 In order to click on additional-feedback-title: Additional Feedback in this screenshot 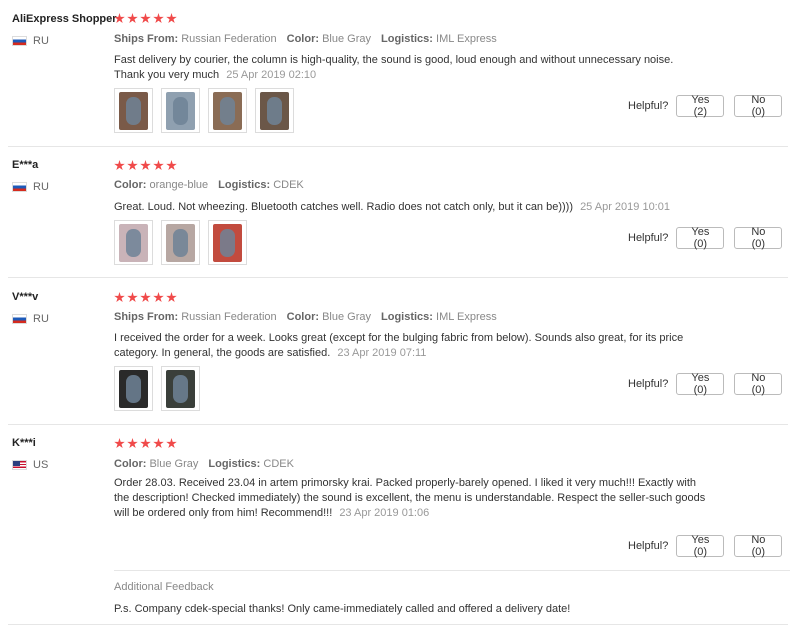, I will do `click(164, 587)`.